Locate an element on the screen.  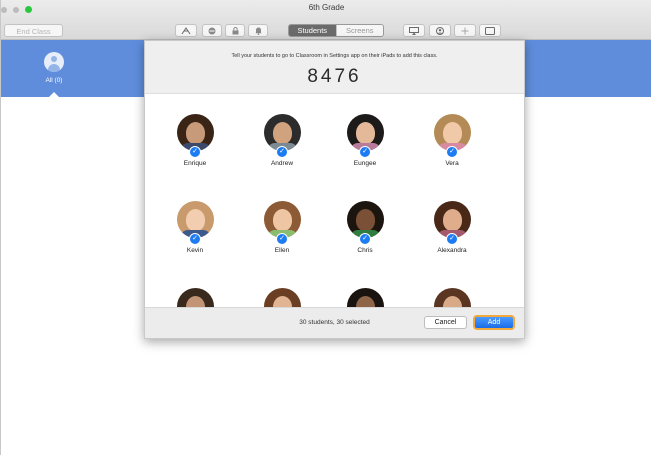
student-name: Eungee is located at coordinates (365, 163).